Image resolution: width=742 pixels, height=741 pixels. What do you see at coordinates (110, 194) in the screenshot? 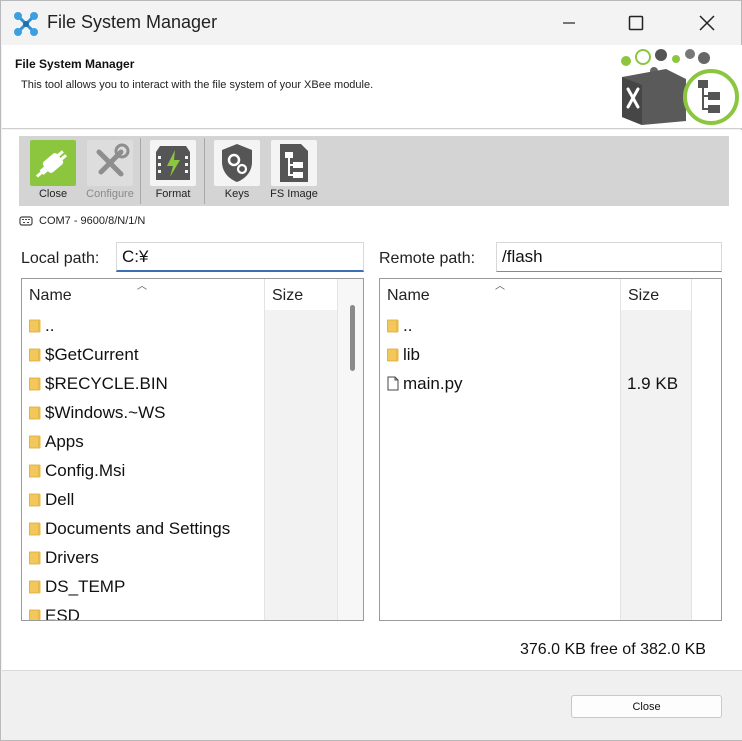
I see `configure-label: Configure` at bounding box center [110, 194].